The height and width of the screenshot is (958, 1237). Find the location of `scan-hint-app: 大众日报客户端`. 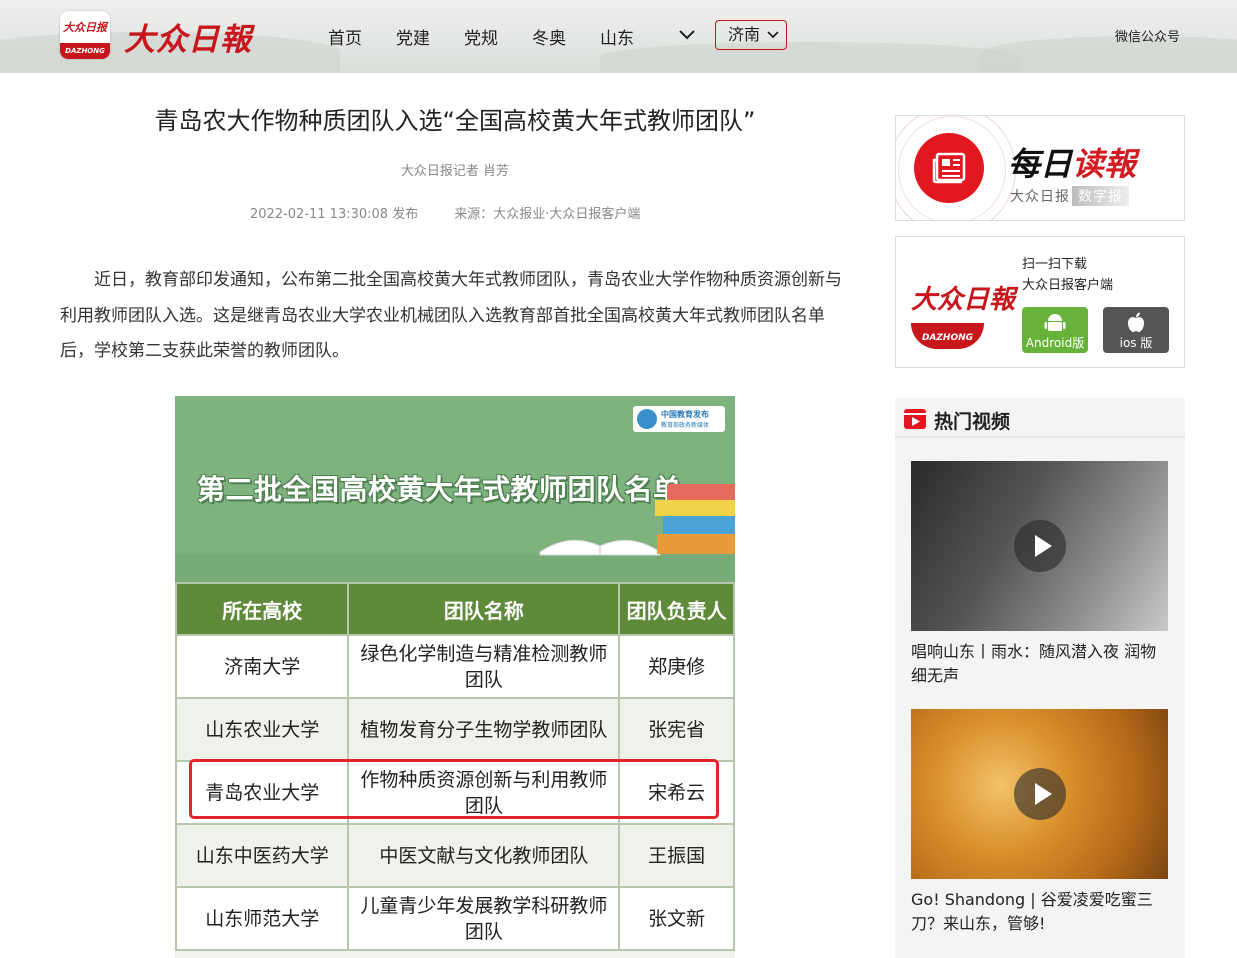

scan-hint-app: 大众日报客户端 is located at coordinates (1068, 285).